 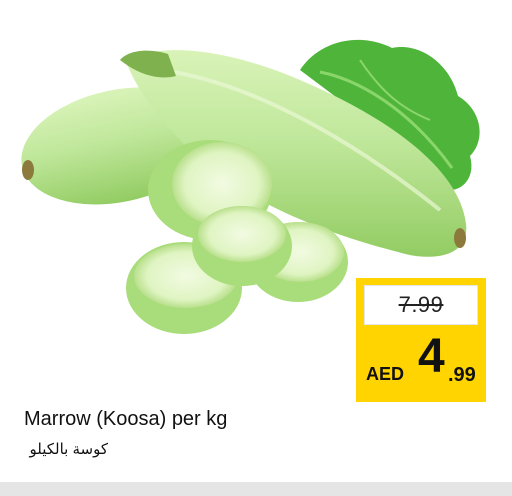 I want to click on old-price-box: 7.99, so click(x=421, y=305).